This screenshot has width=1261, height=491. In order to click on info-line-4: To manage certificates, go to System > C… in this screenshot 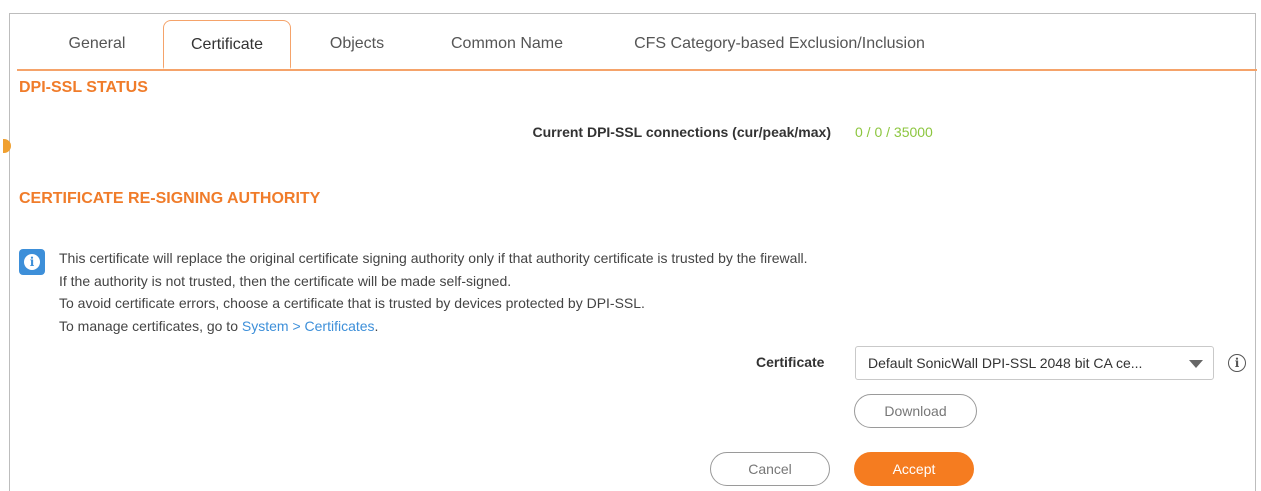, I will do `click(433, 326)`.